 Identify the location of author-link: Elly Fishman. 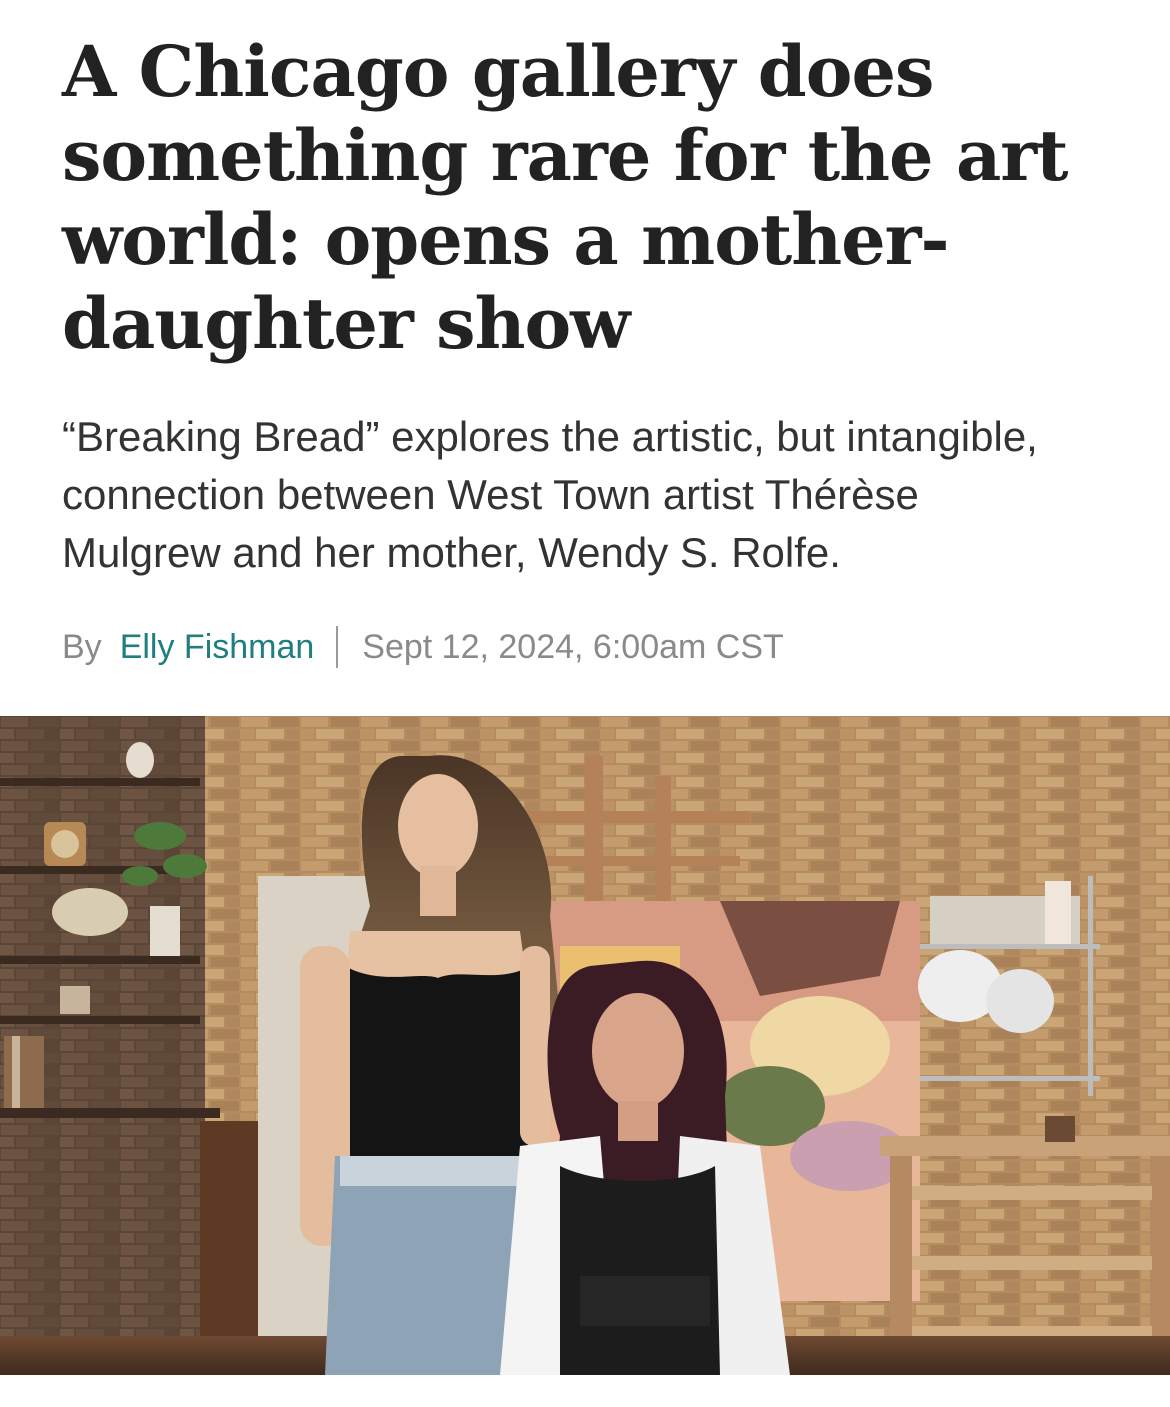
(217, 647).